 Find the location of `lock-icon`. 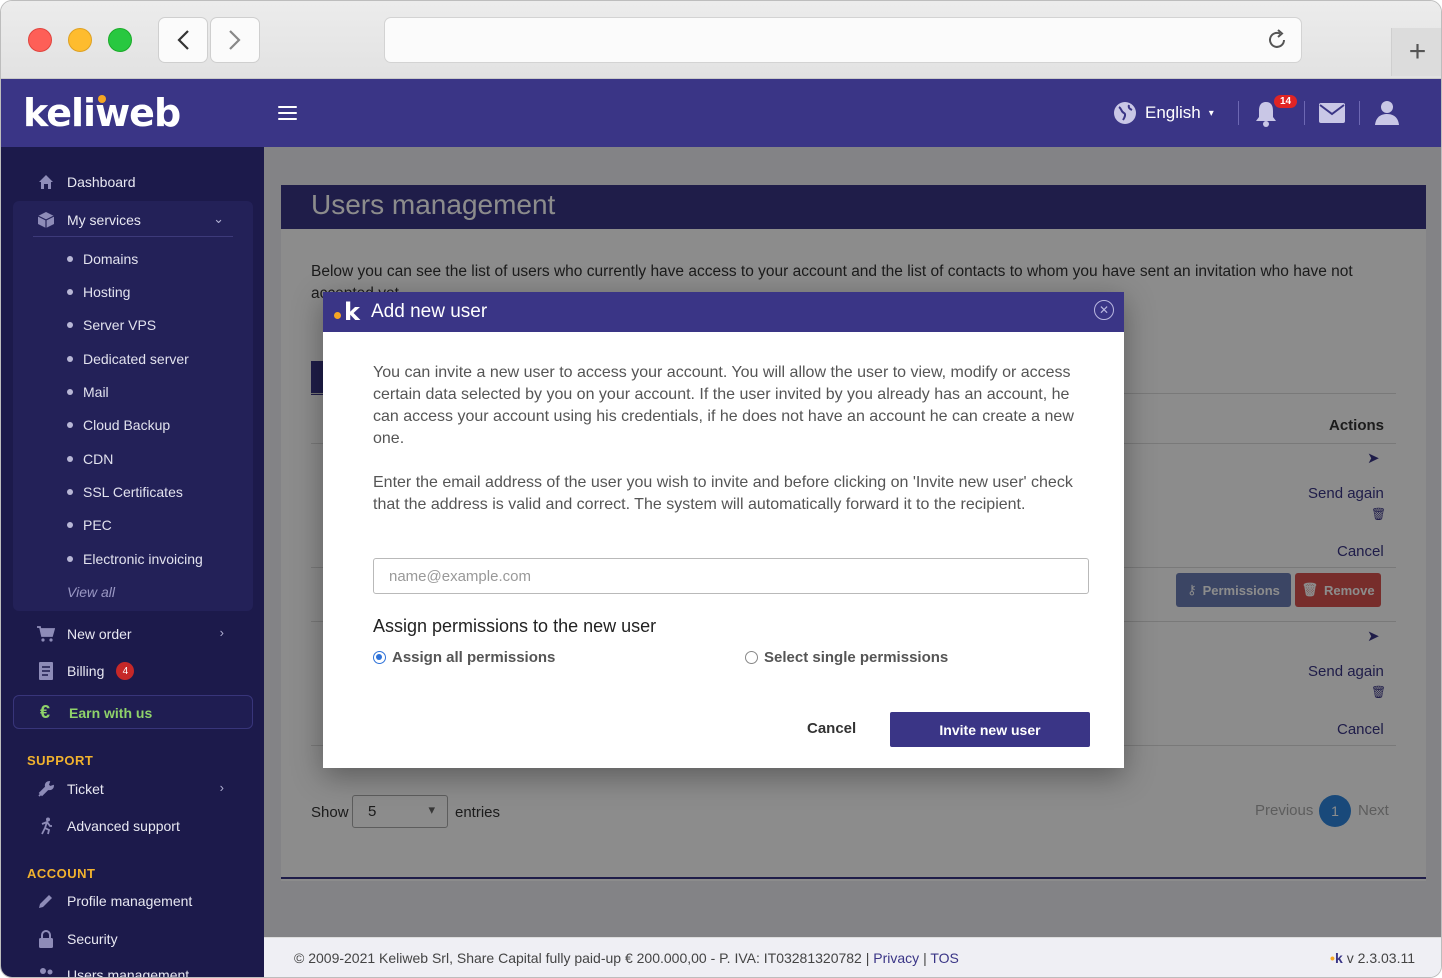

lock-icon is located at coordinates (46, 939).